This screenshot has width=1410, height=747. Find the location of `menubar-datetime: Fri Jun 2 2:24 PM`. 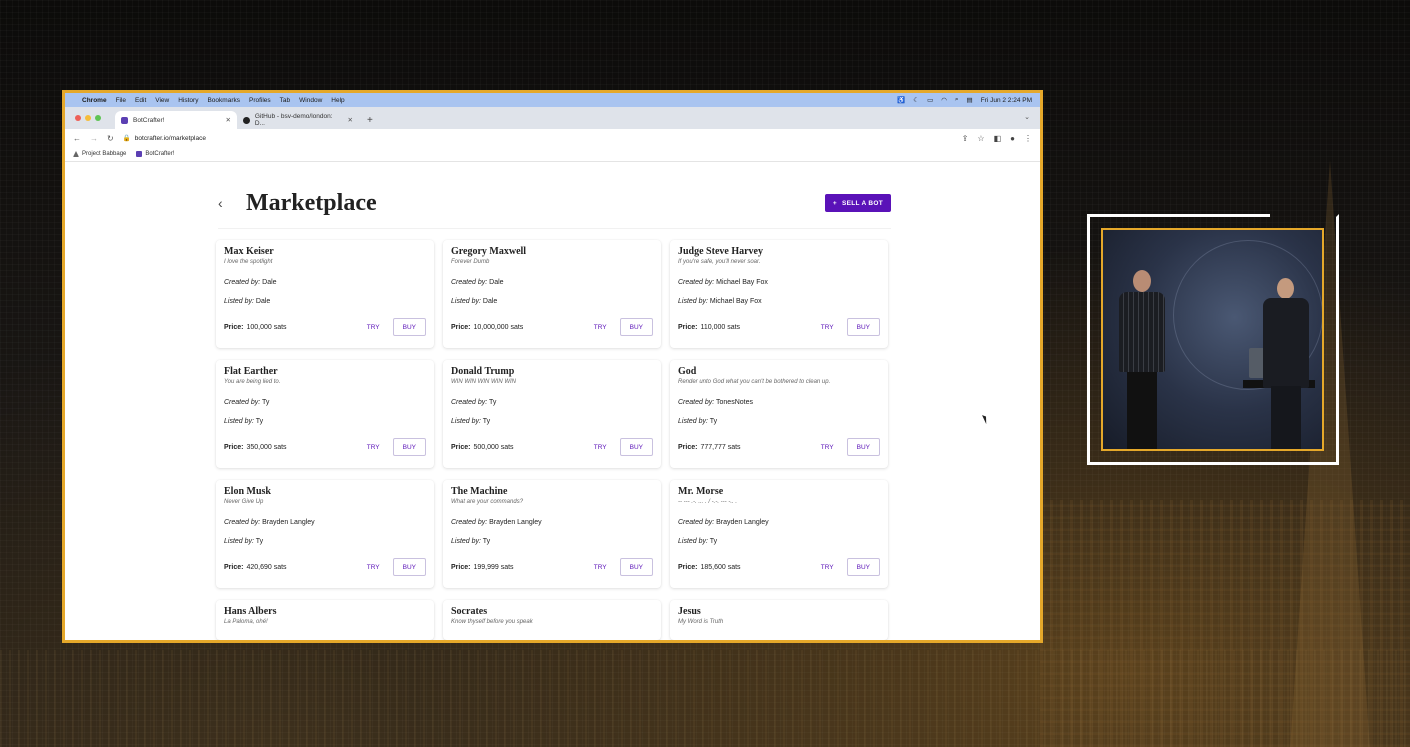

menubar-datetime: Fri Jun 2 2:24 PM is located at coordinates (1006, 100).